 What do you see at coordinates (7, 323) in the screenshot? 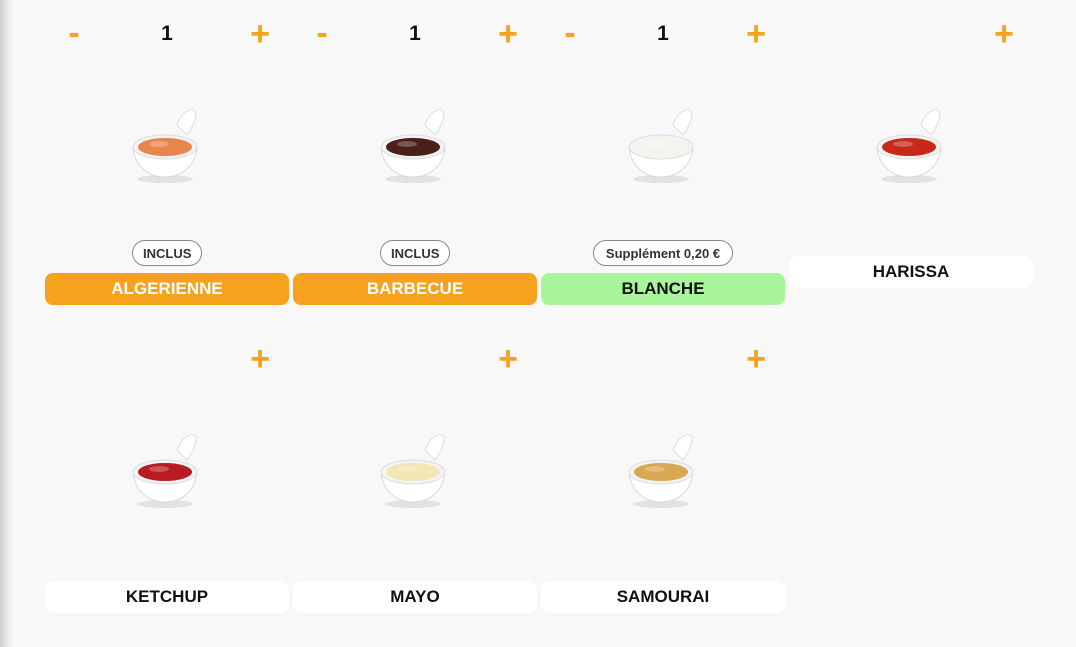
I see `left-edge-shadow` at bounding box center [7, 323].